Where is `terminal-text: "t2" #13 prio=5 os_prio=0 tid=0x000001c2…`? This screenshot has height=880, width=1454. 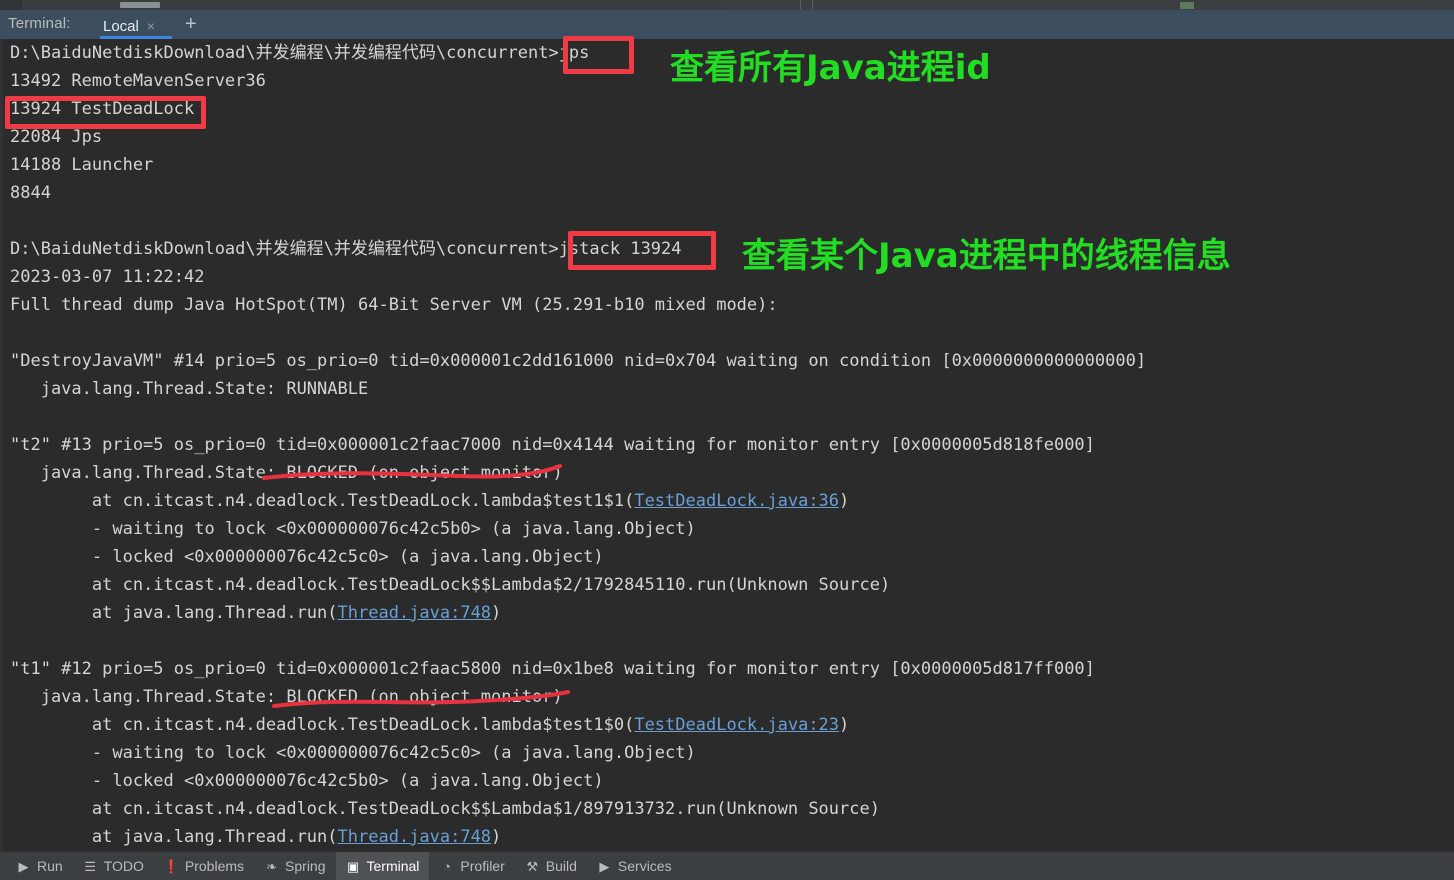
terminal-text: "t2" #13 prio=5 os_prio=0 tid=0x000001c2… is located at coordinates (552, 445).